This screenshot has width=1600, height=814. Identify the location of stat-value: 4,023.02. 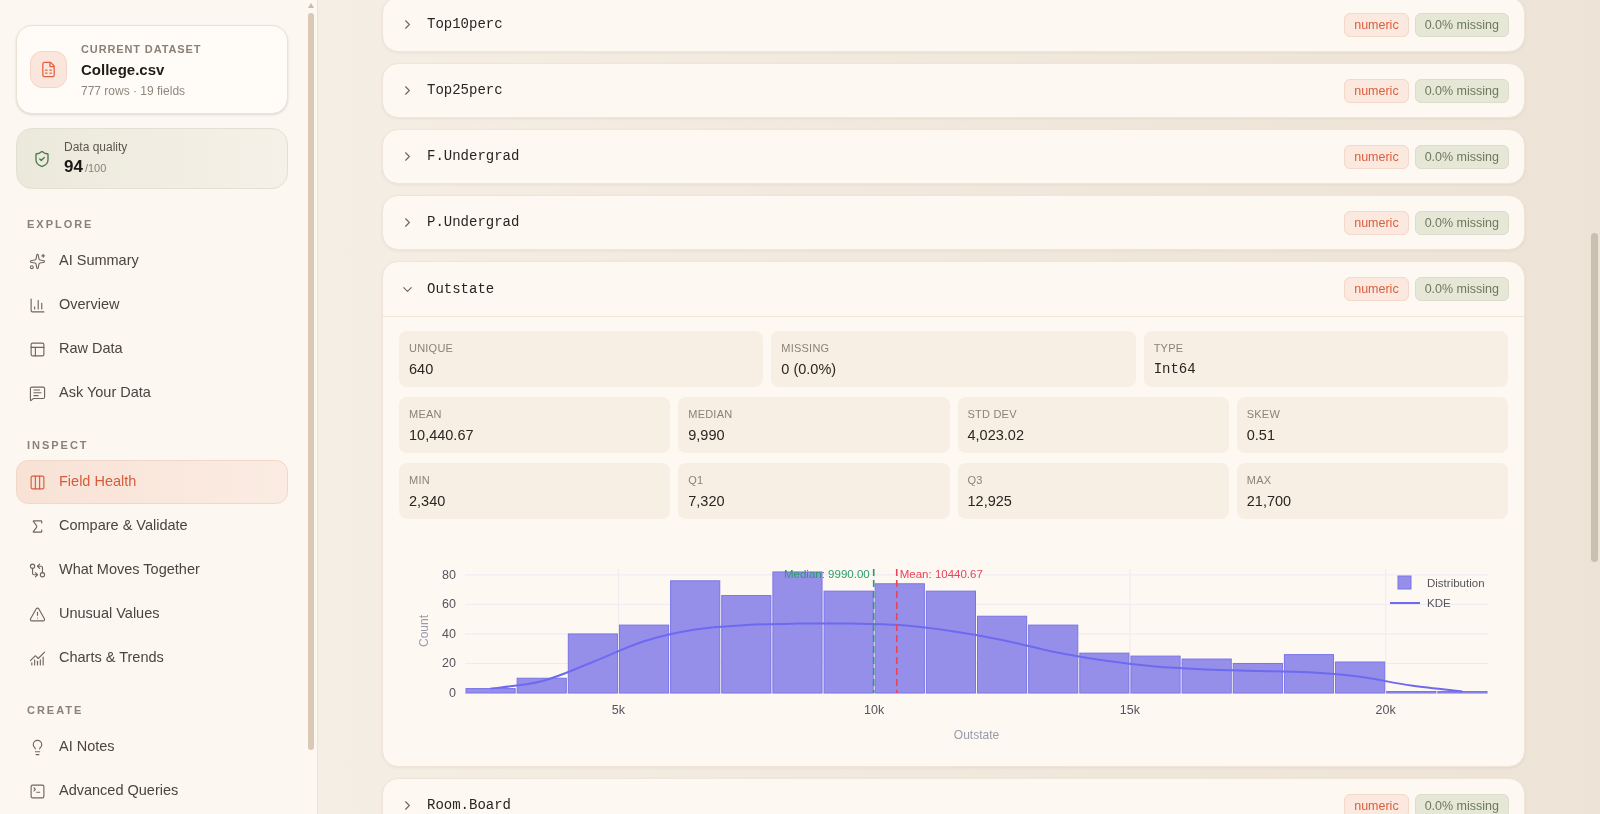
(996, 435).